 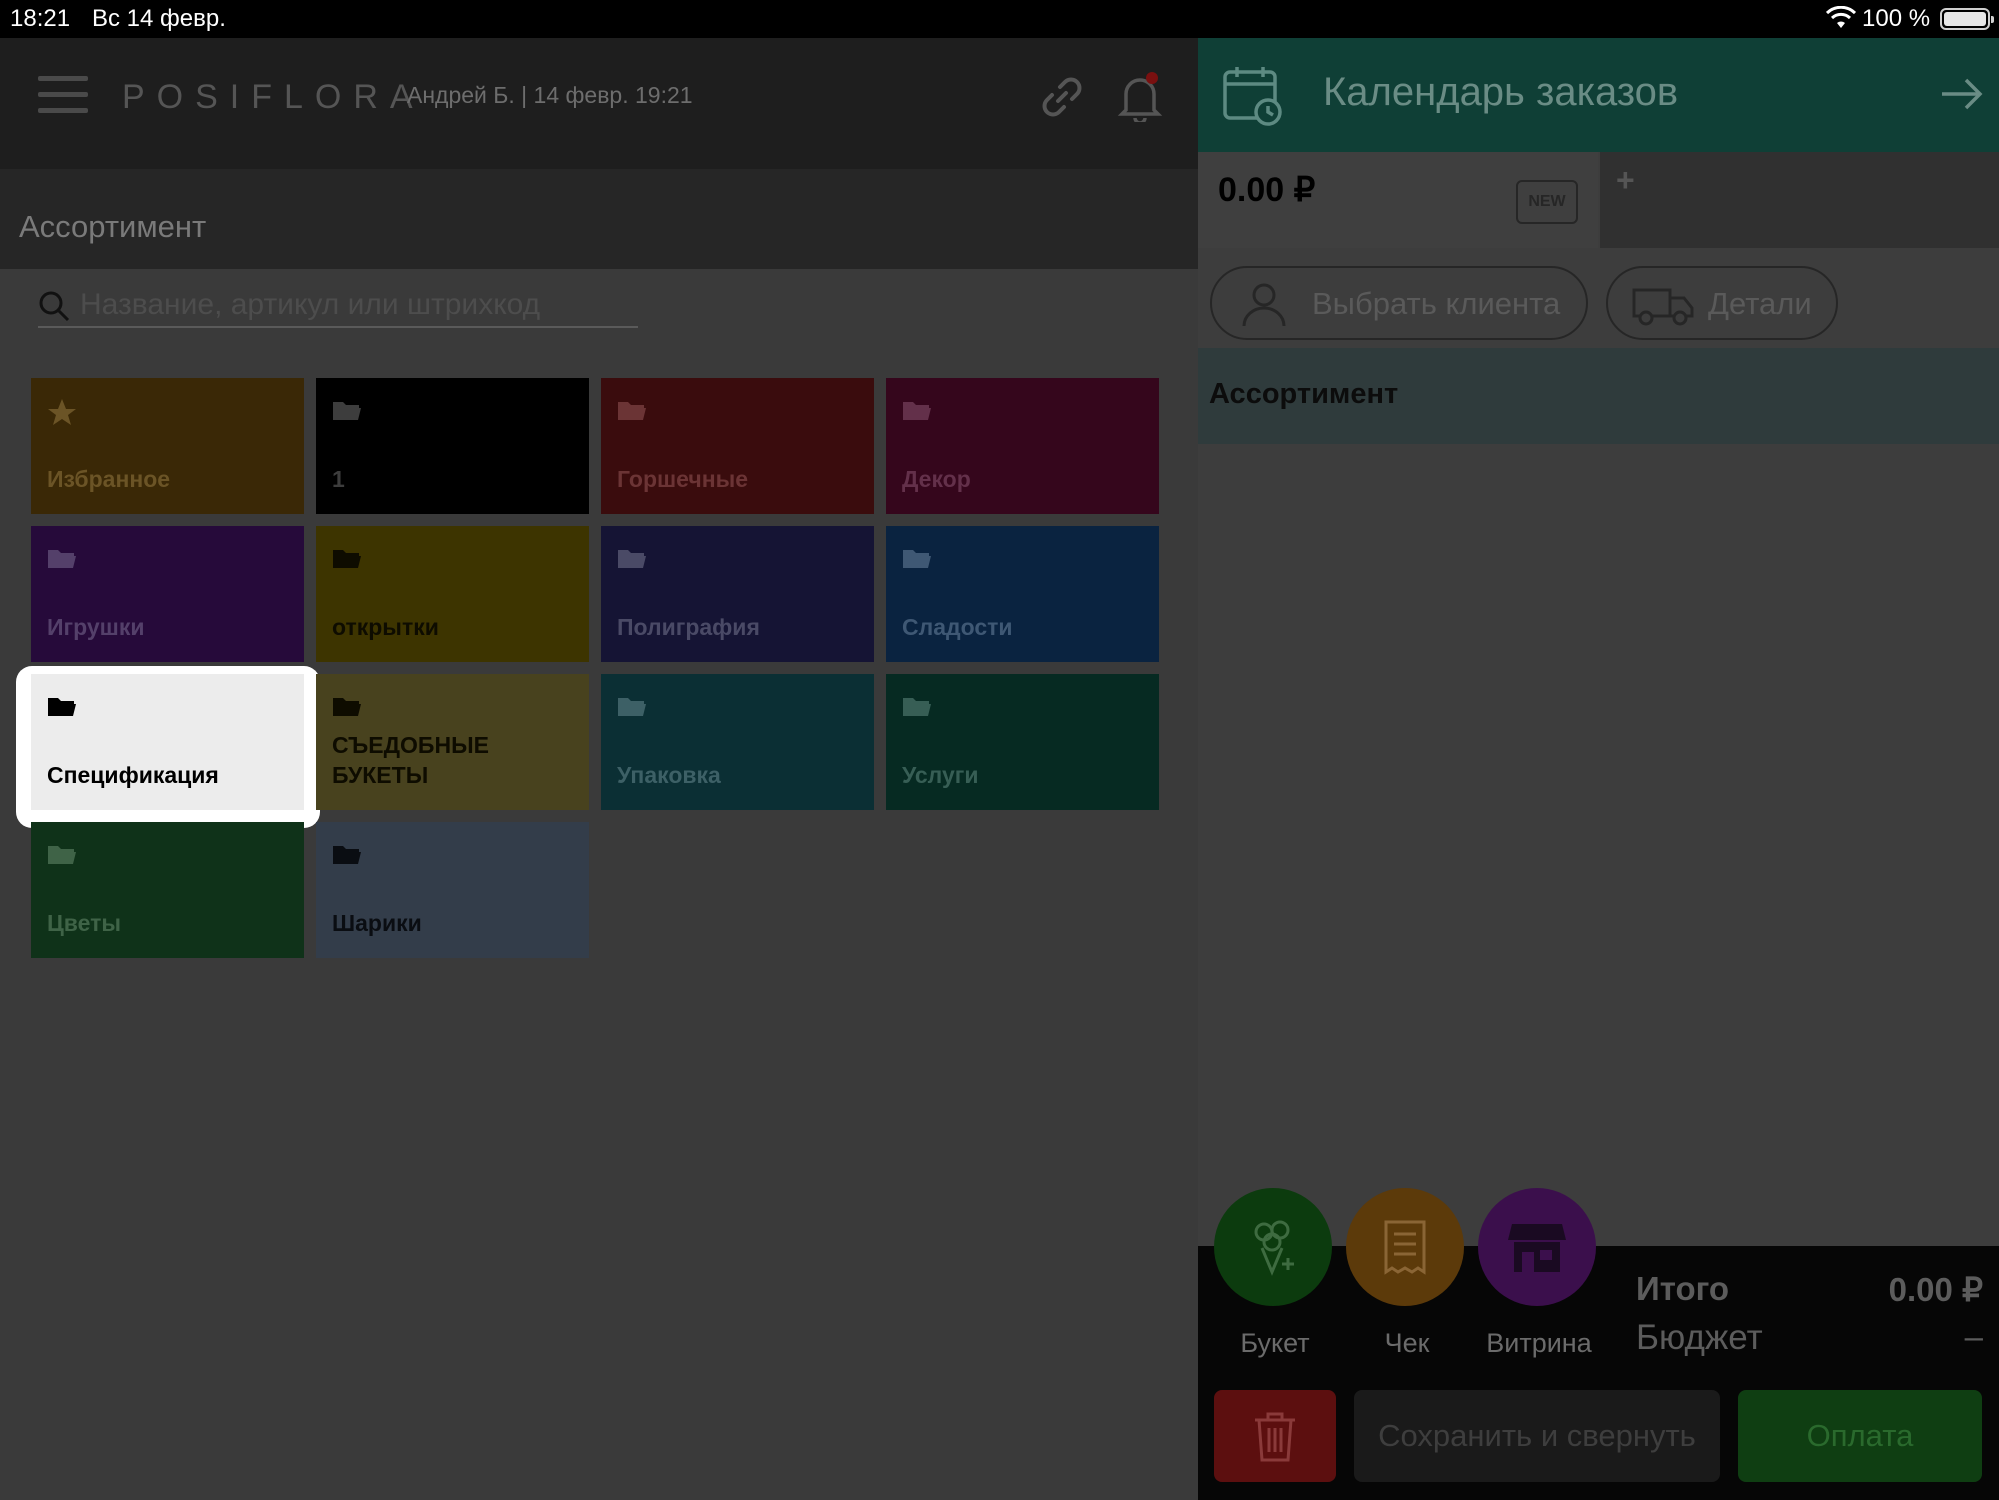 I want to click on category-tile: Декор, so click(x=1022, y=446).